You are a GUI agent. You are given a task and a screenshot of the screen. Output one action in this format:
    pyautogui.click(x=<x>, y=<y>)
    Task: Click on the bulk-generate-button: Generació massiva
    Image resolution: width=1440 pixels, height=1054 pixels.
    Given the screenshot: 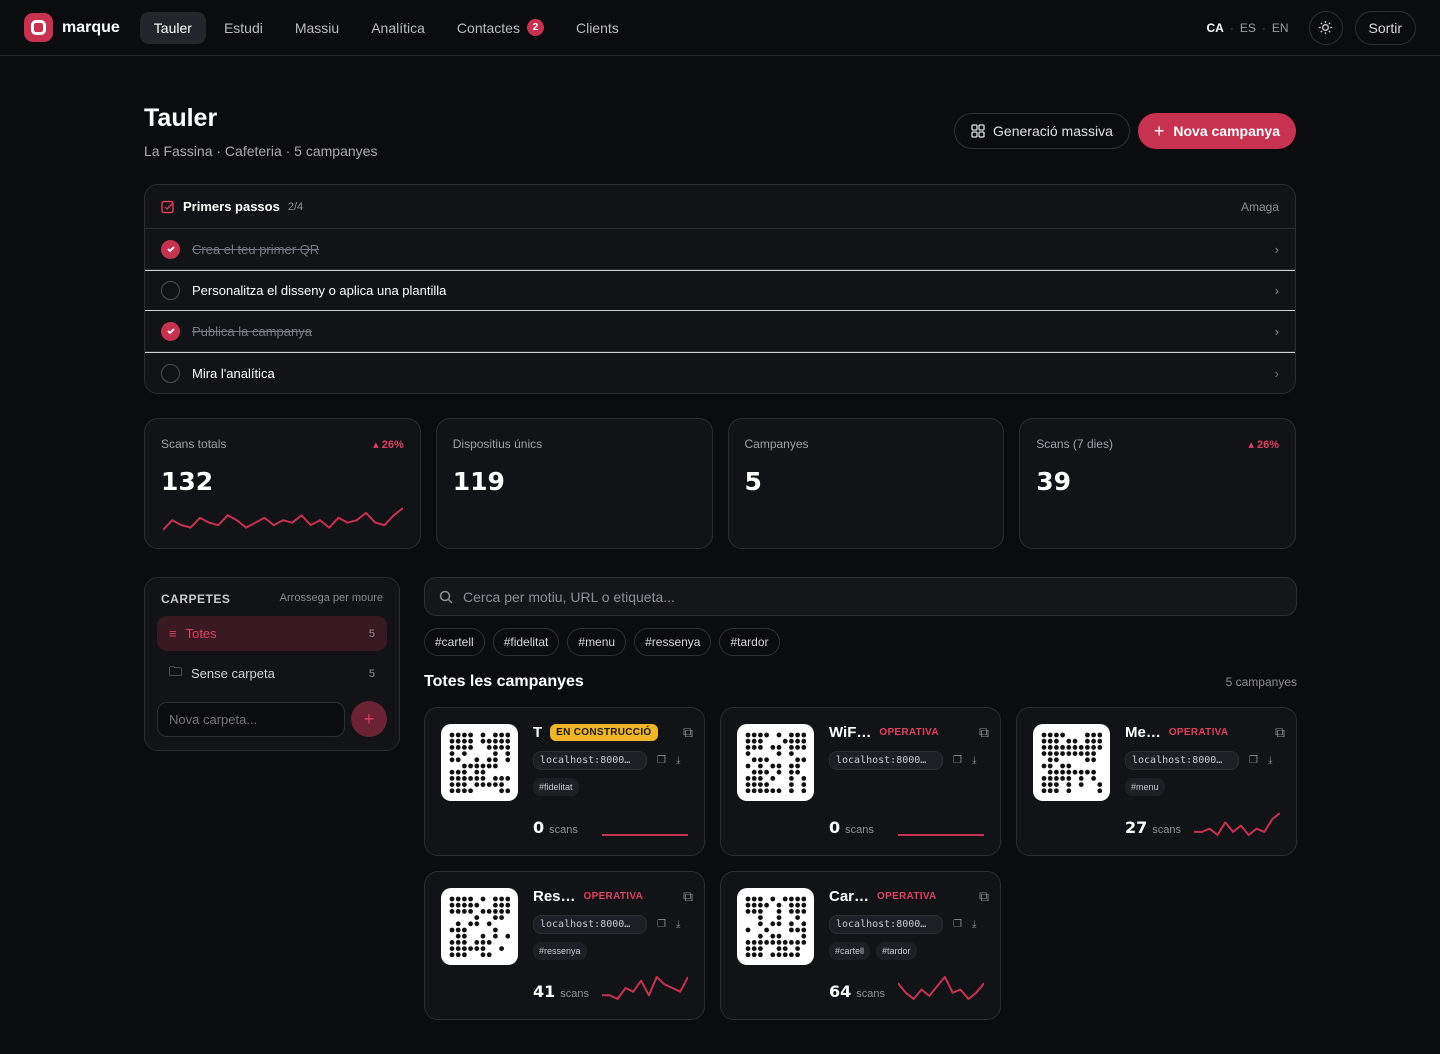 What is the action you would take?
    pyautogui.click(x=1042, y=131)
    